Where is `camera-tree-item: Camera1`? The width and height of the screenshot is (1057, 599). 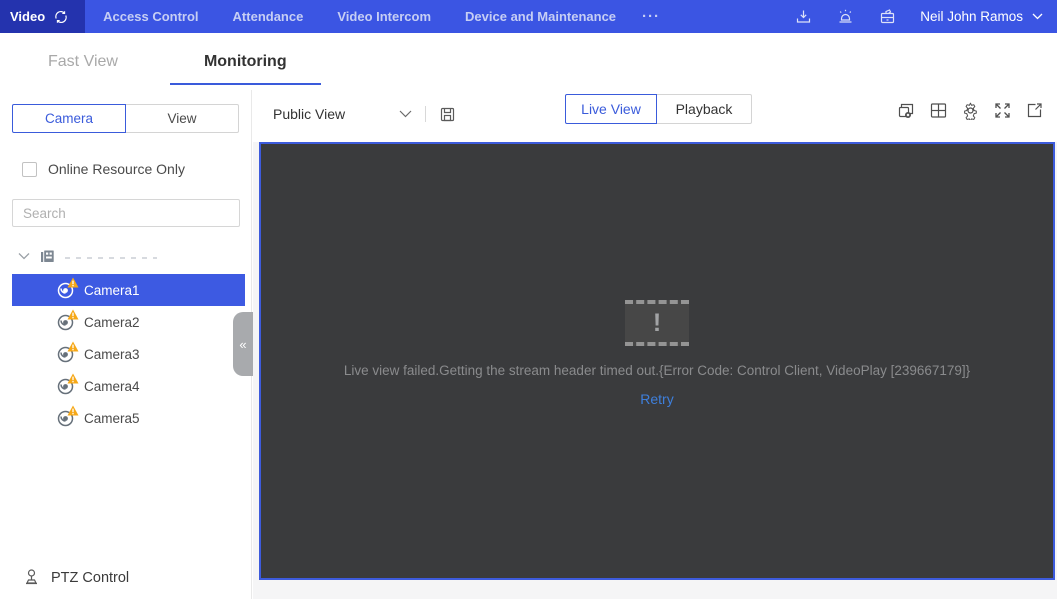
camera-tree-item: Camera1 is located at coordinates (128, 290).